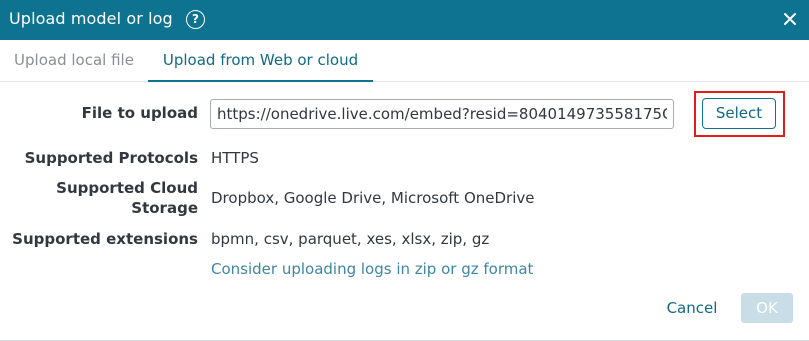  What do you see at coordinates (790, 19) in the screenshot?
I see `close-icon` at bounding box center [790, 19].